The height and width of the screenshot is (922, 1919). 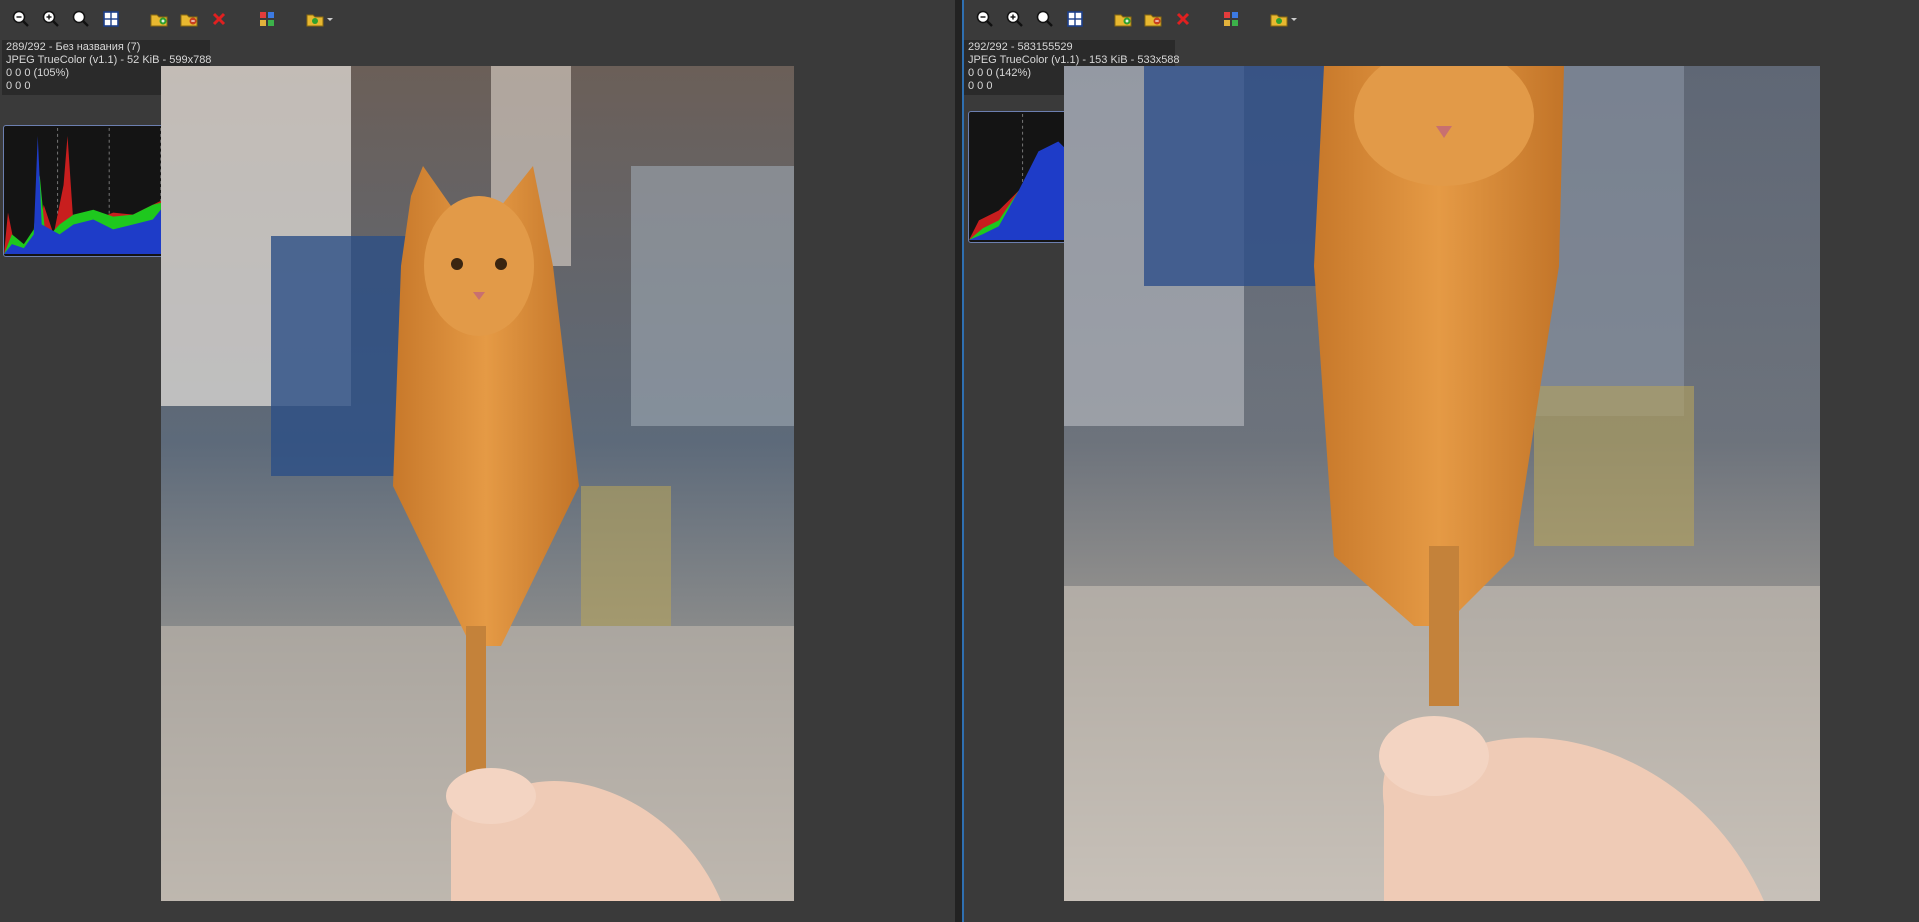 What do you see at coordinates (1020, 47) in the screenshot?
I see `info-index-name: 292/292 - 583155529` at bounding box center [1020, 47].